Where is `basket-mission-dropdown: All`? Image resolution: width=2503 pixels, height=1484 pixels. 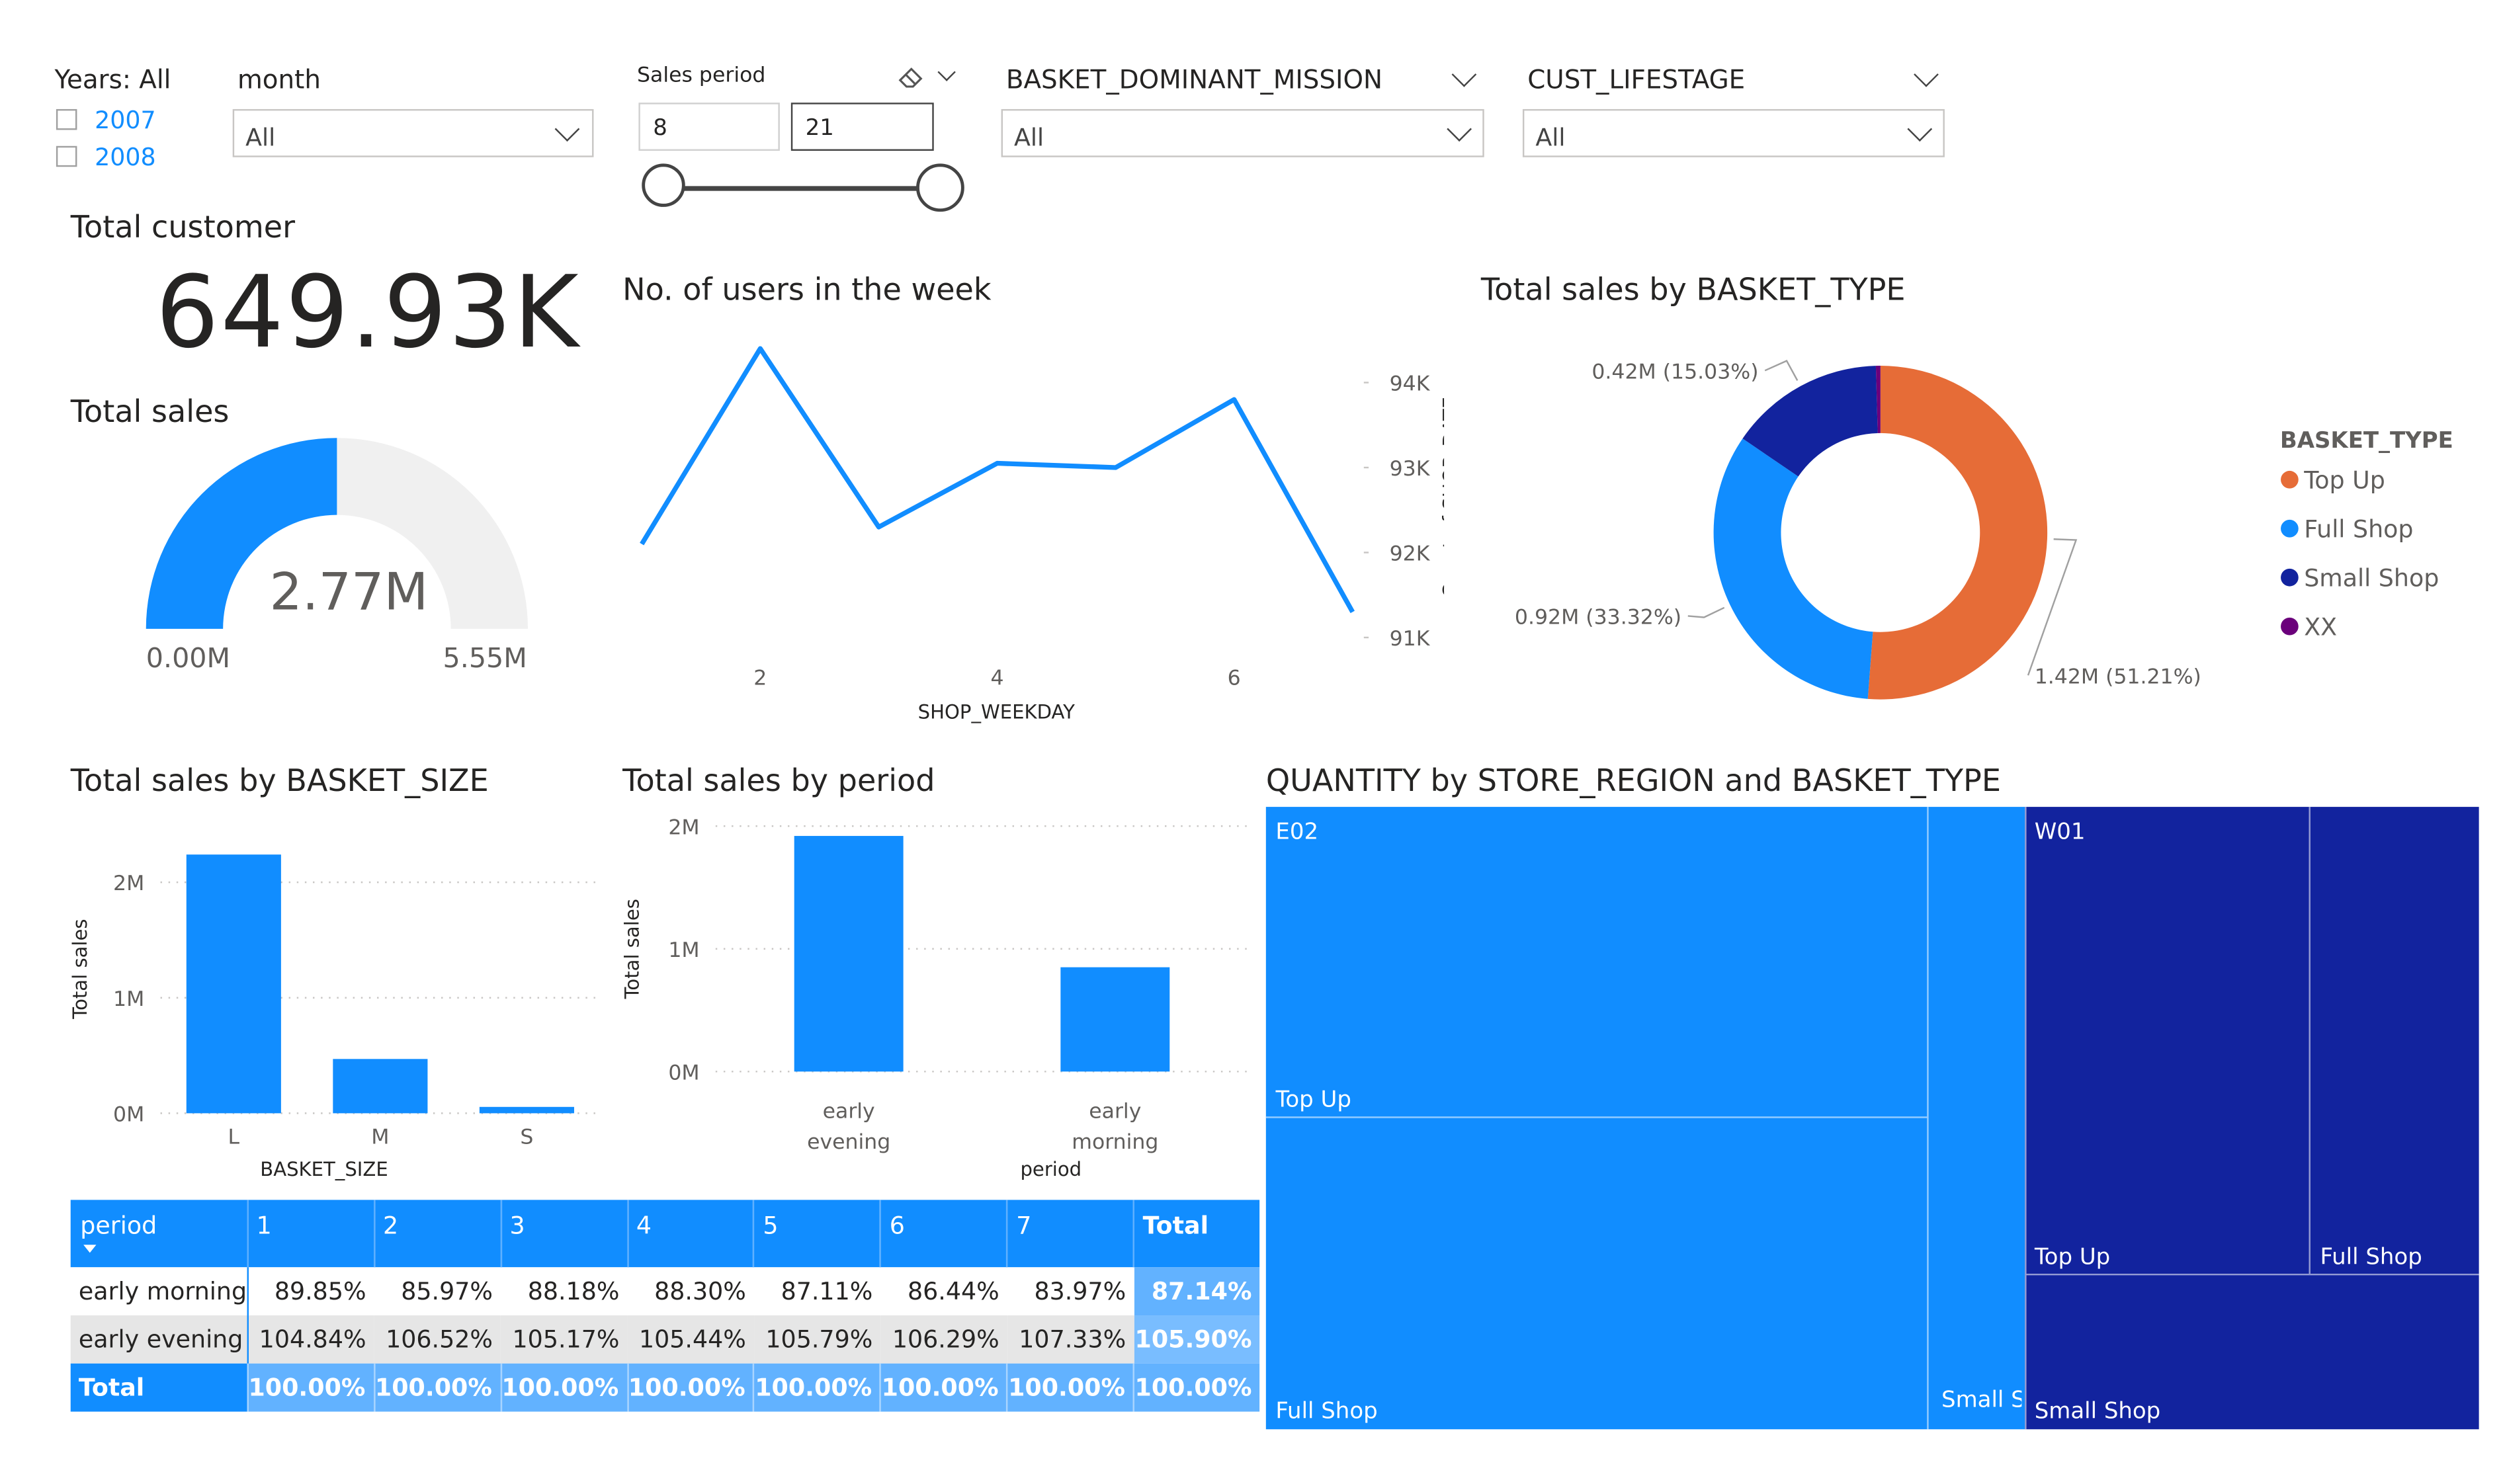 basket-mission-dropdown: All is located at coordinates (1242, 132).